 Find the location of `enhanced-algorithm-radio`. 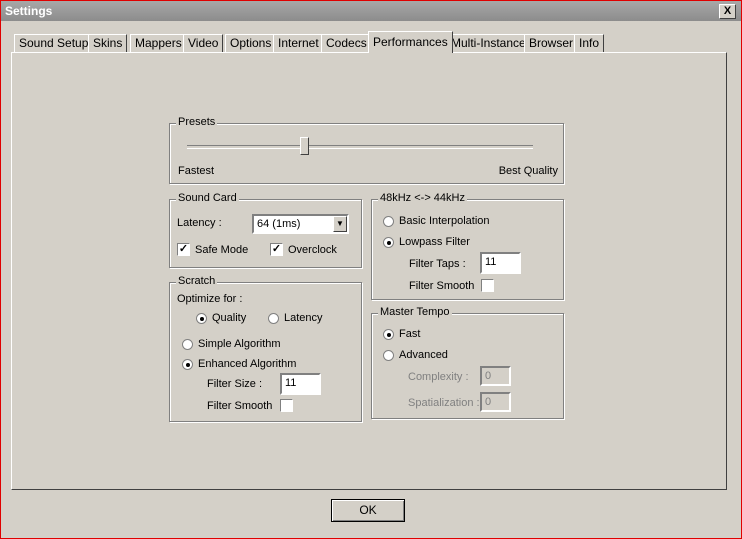

enhanced-algorithm-radio is located at coordinates (187, 364).